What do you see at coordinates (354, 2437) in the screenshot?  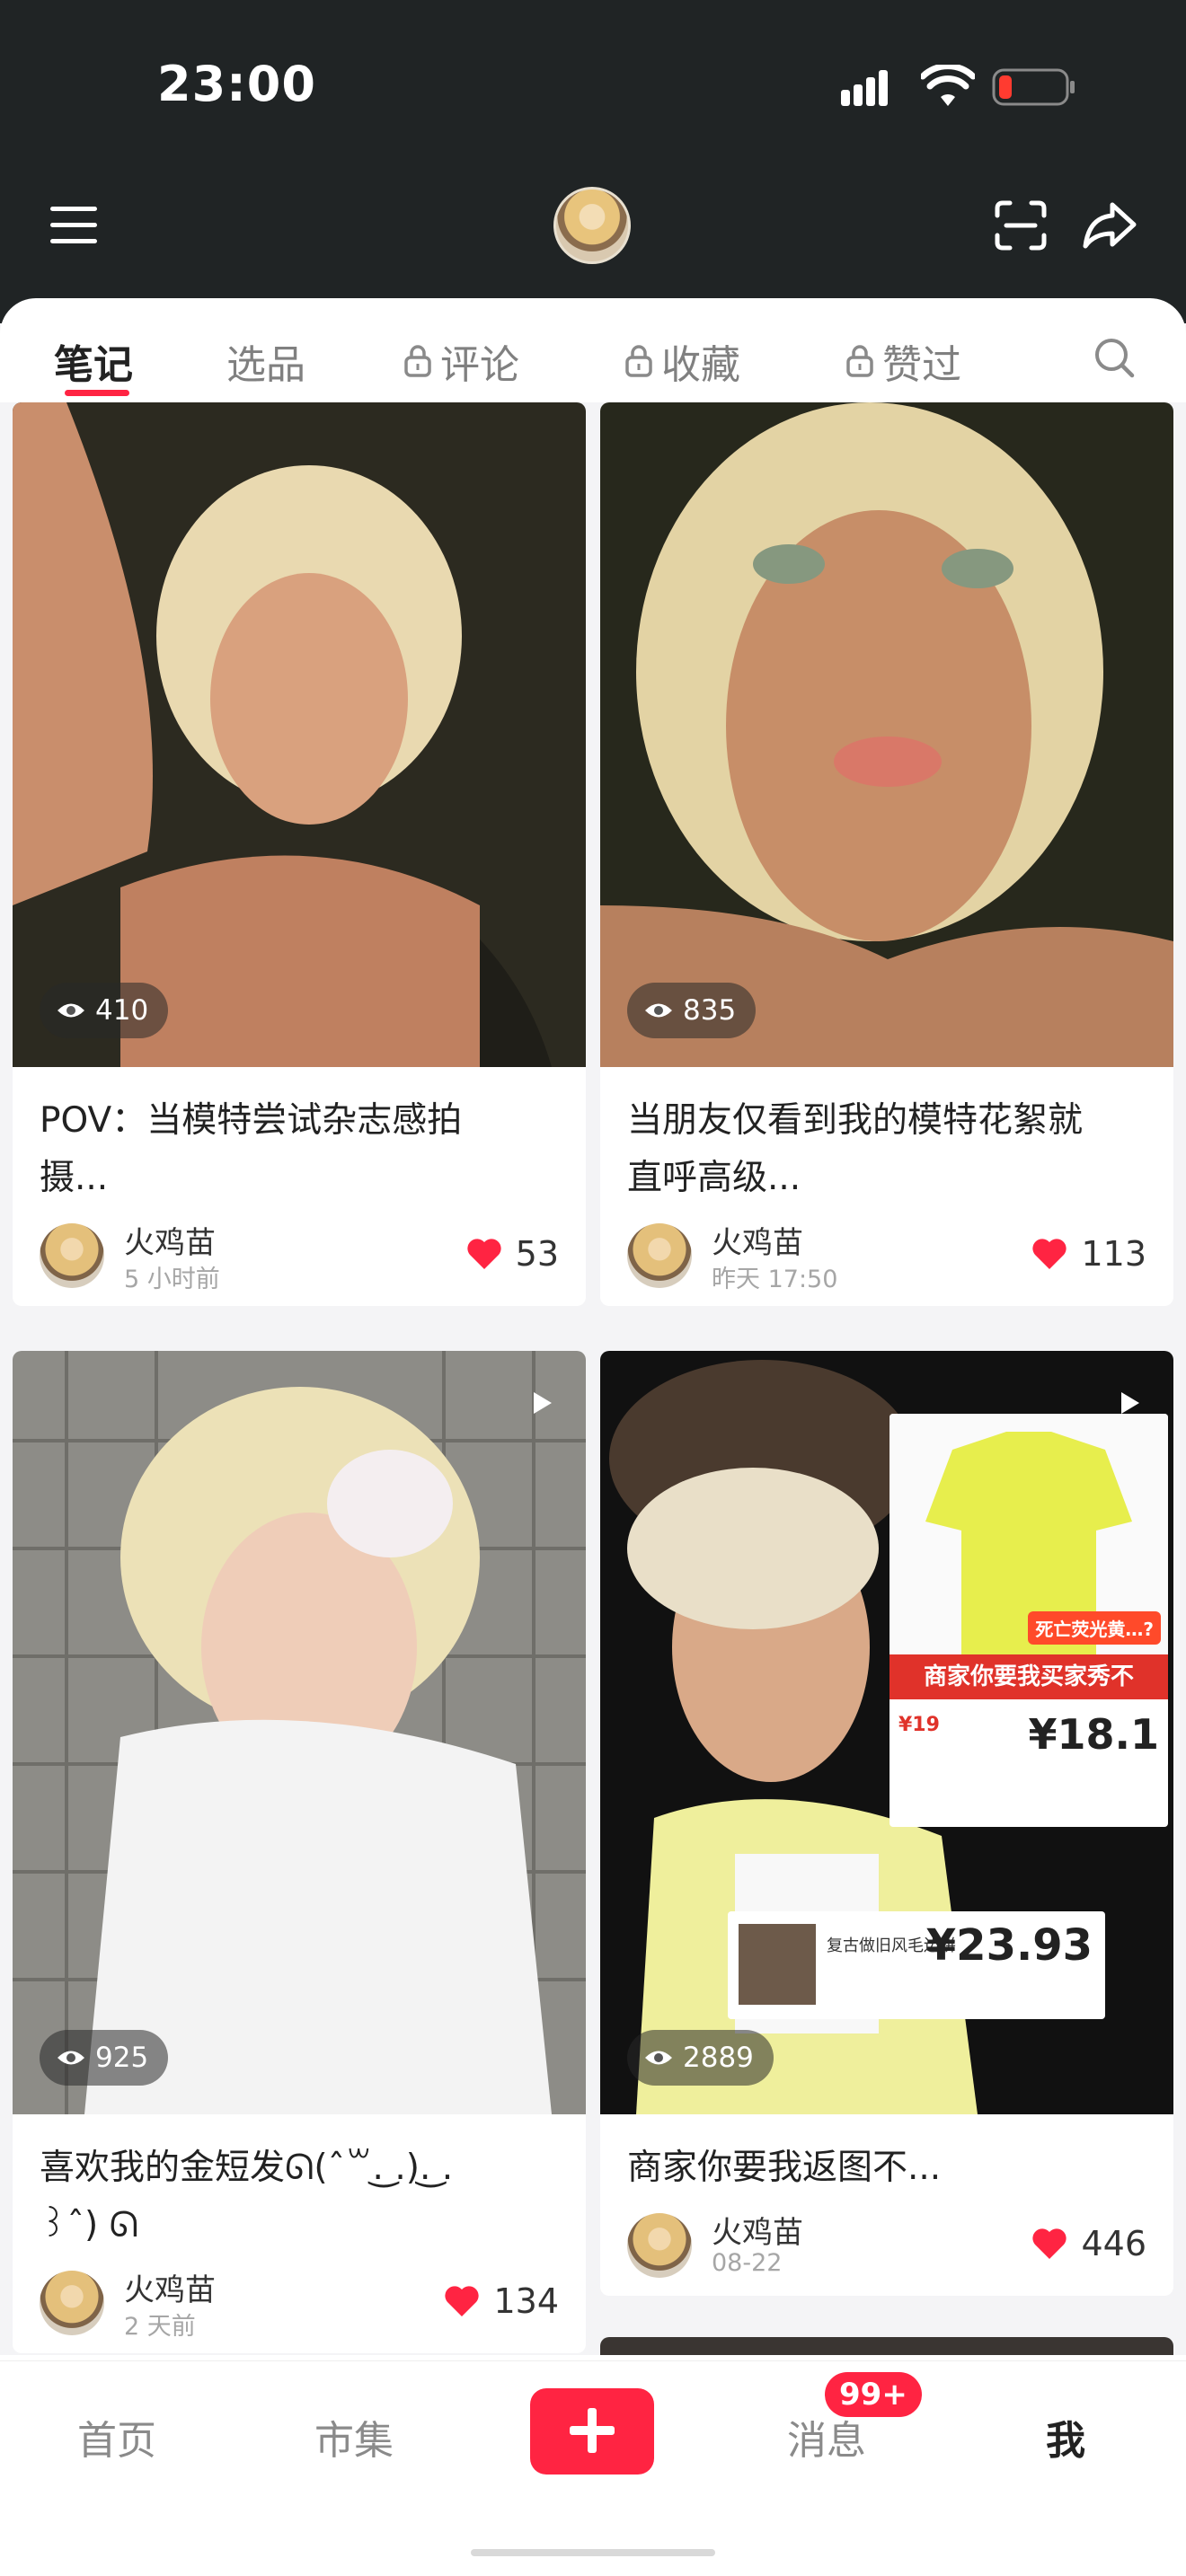 I see `nav-market: 市集` at bounding box center [354, 2437].